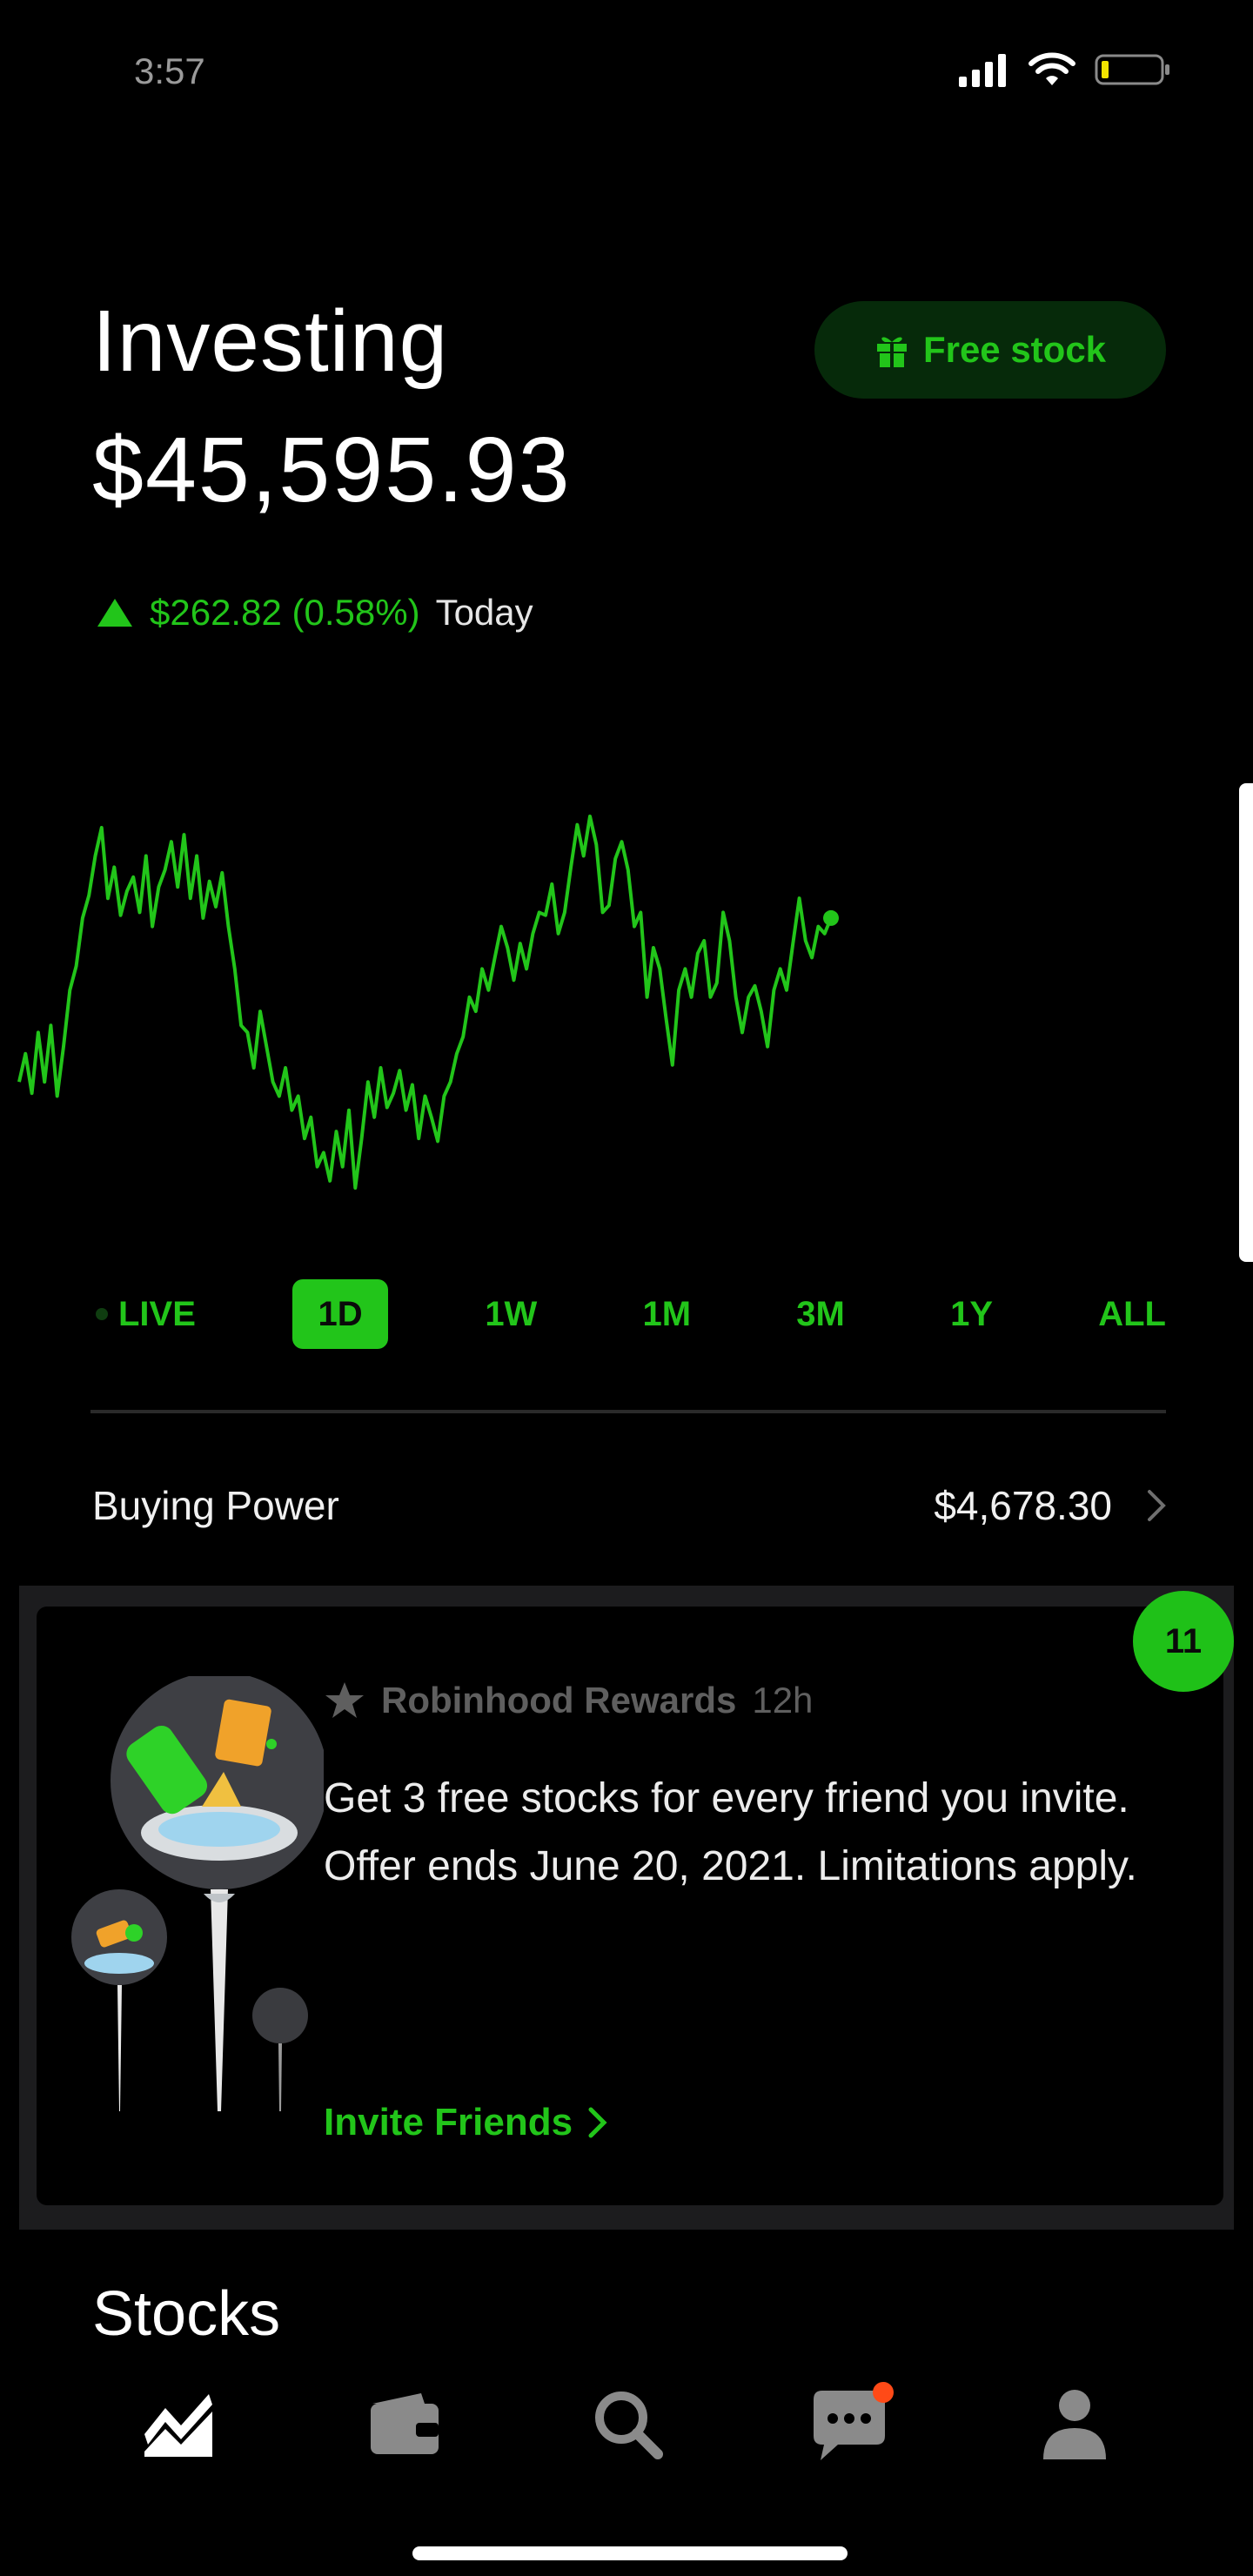 This screenshot has width=1253, height=2576. What do you see at coordinates (1132, 69) in the screenshot?
I see `battery-icon` at bounding box center [1132, 69].